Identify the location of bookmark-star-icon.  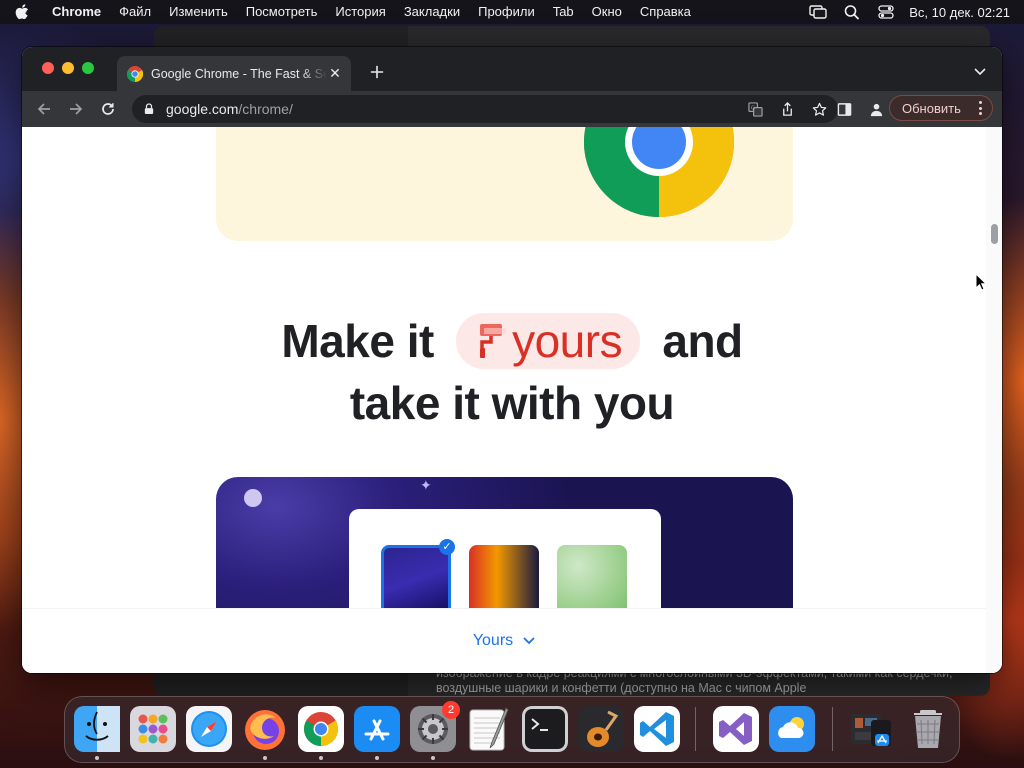
(819, 109).